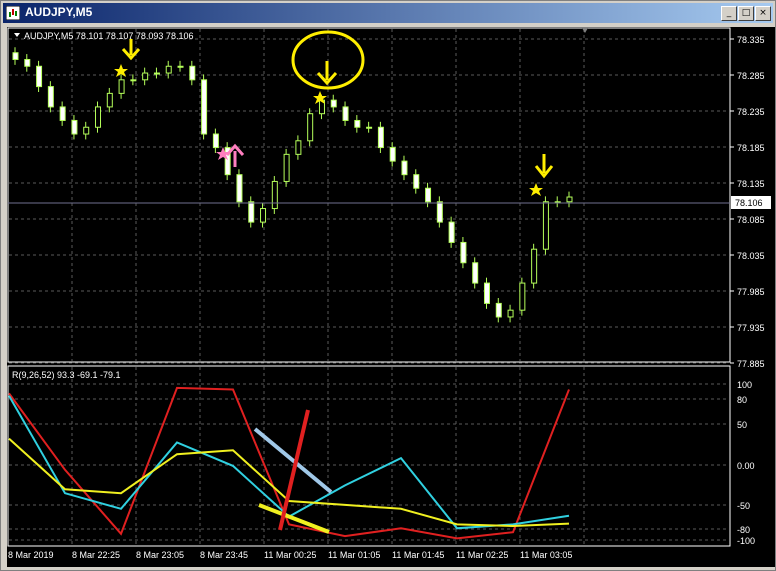 Image resolution: width=776 pixels, height=571 pixels. I want to click on indicator-tick-label: 100, so click(744, 385).